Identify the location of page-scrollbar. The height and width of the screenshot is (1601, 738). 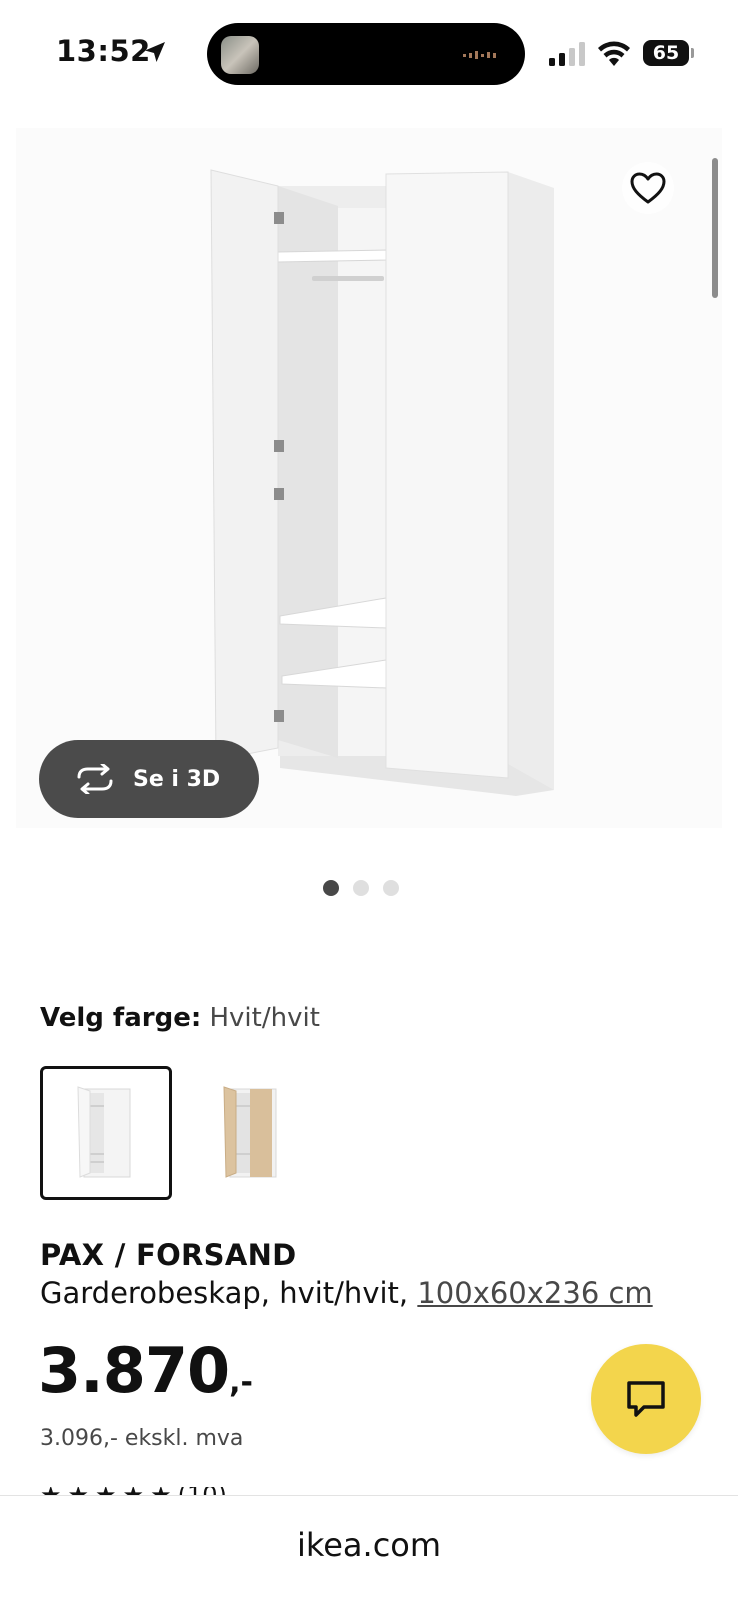
(715, 228).